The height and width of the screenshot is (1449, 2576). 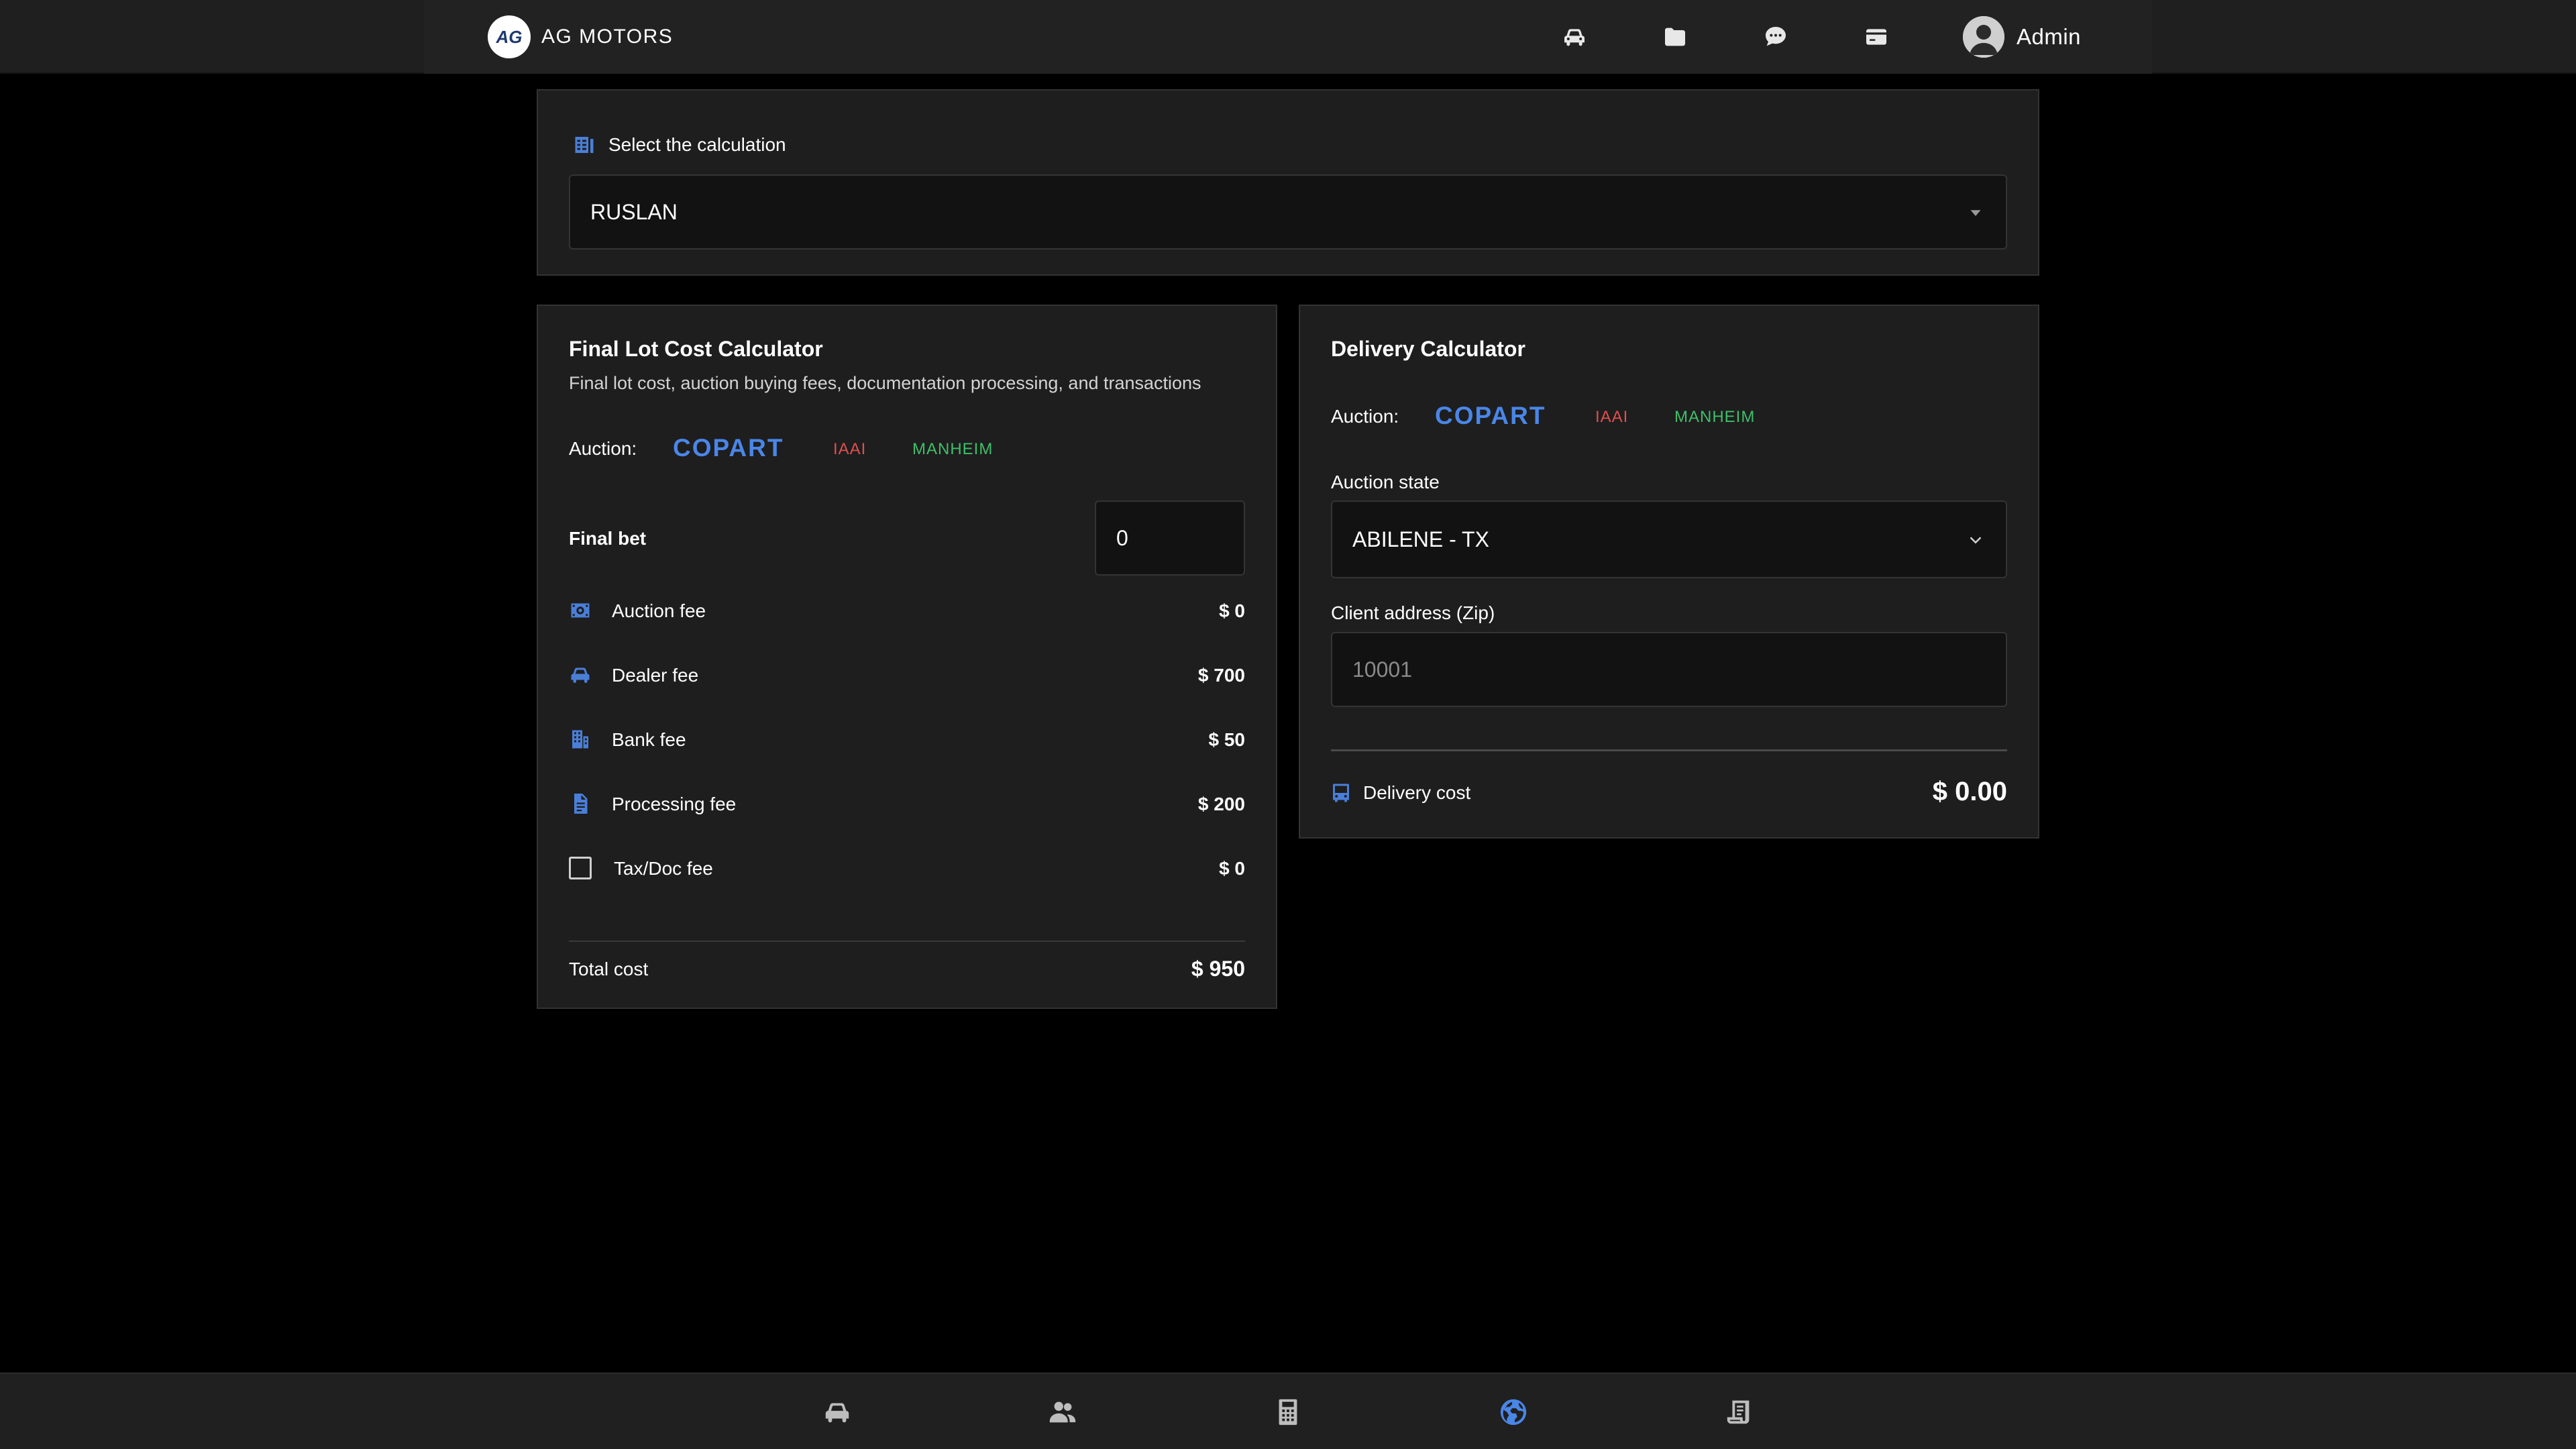 What do you see at coordinates (663, 868) in the screenshot?
I see `tax-doc-fee-label: Tax/Doc fee` at bounding box center [663, 868].